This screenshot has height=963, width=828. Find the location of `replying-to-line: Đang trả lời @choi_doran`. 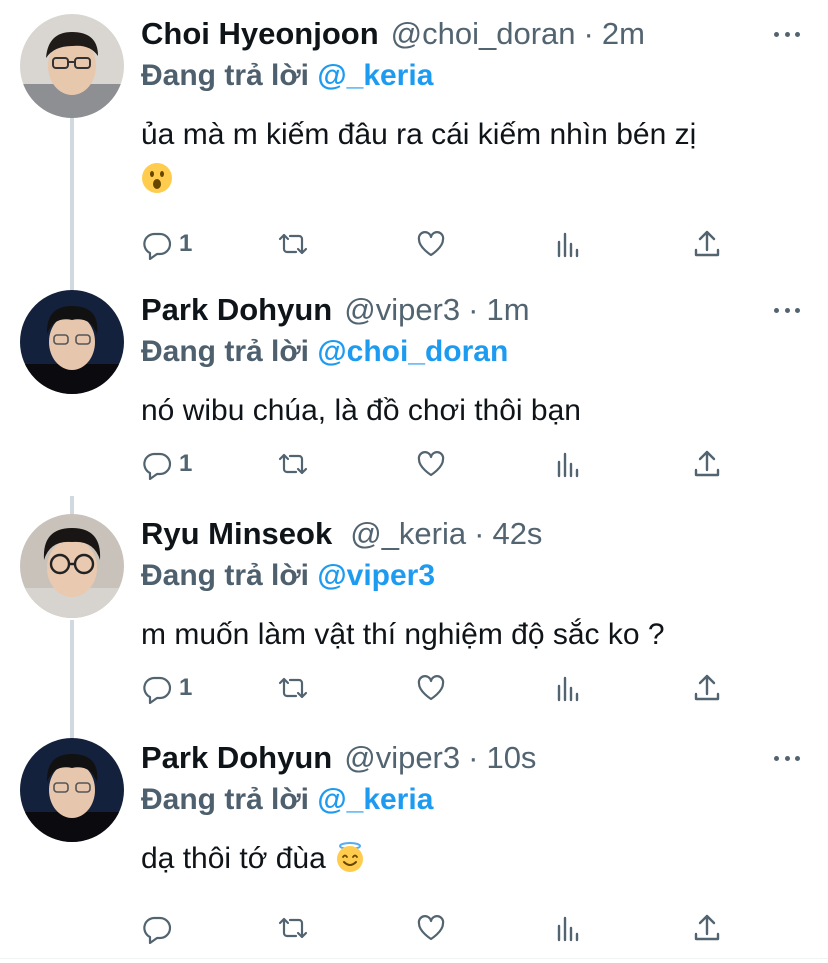

replying-to-line: Đang trả lời @choi_doran is located at coordinates (324, 352).